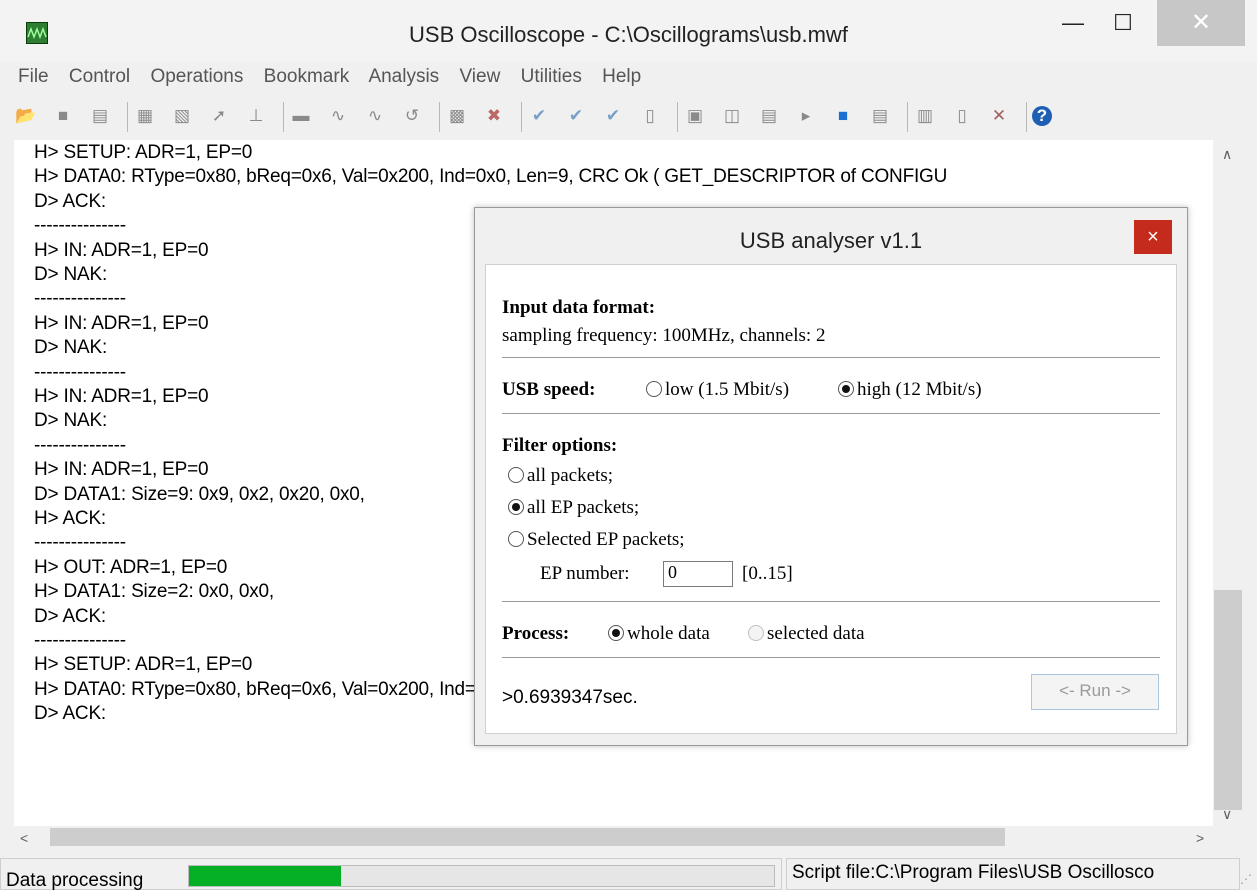  I want to click on elapsed-time: >0.6939347sec., so click(570, 697).